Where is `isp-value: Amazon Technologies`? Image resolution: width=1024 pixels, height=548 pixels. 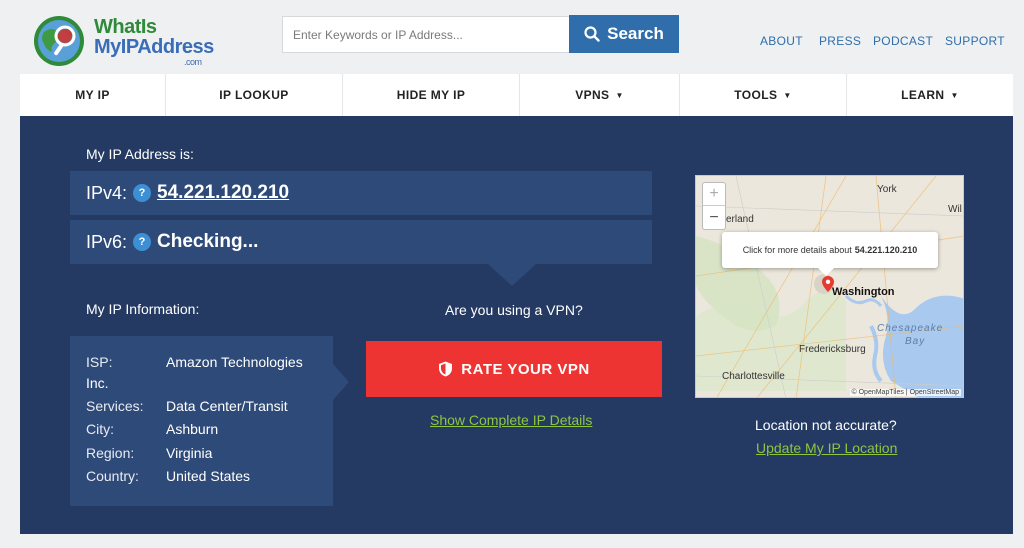
isp-value: Amazon Technologies is located at coordinates (234, 362).